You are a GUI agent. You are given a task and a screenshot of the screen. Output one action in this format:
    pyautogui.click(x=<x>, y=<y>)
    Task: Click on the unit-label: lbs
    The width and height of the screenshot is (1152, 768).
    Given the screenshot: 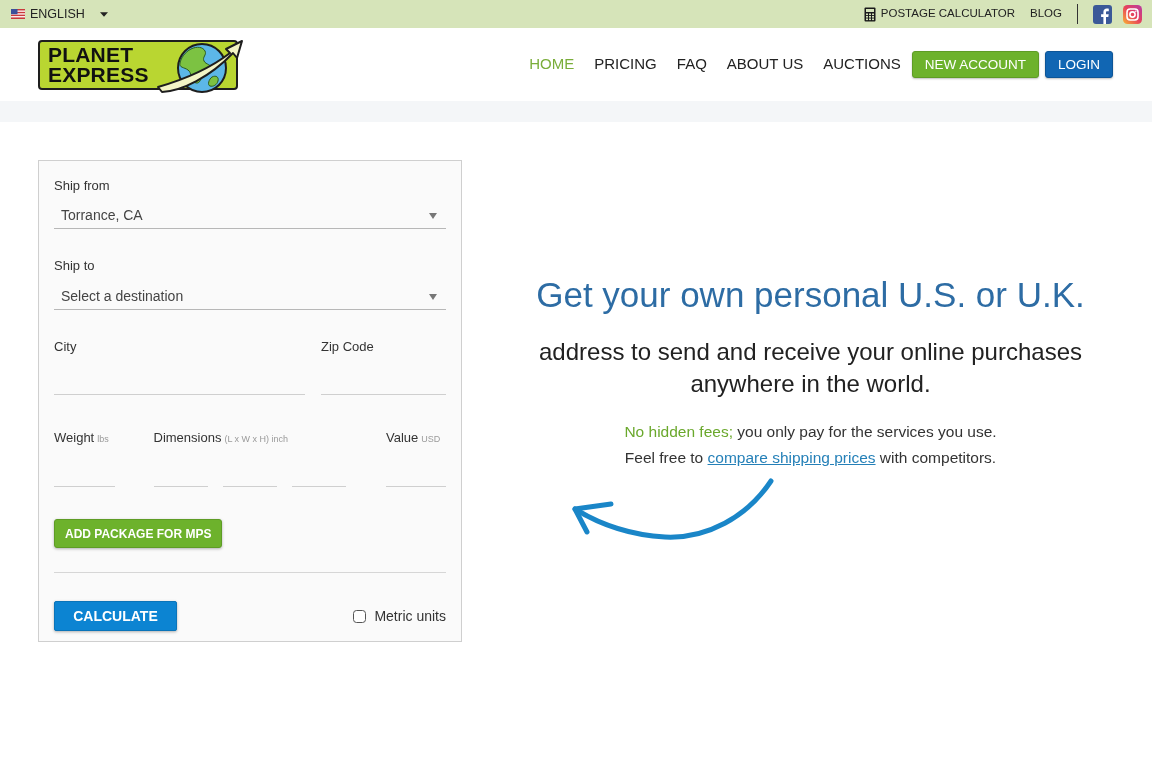 What is the action you would take?
    pyautogui.click(x=103, y=439)
    